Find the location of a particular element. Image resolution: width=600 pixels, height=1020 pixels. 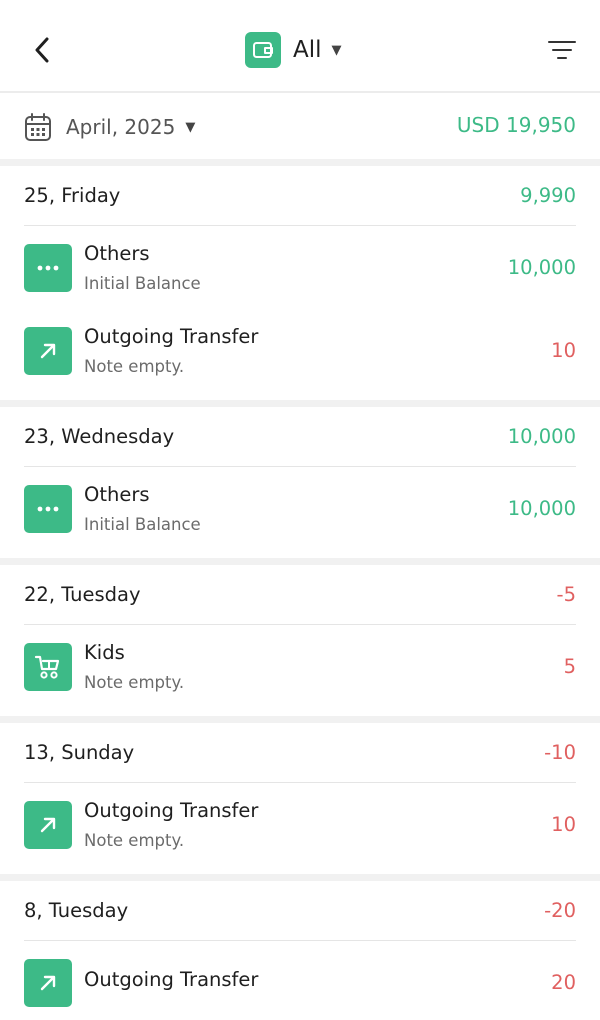

calendar-icon is located at coordinates (38, 127).